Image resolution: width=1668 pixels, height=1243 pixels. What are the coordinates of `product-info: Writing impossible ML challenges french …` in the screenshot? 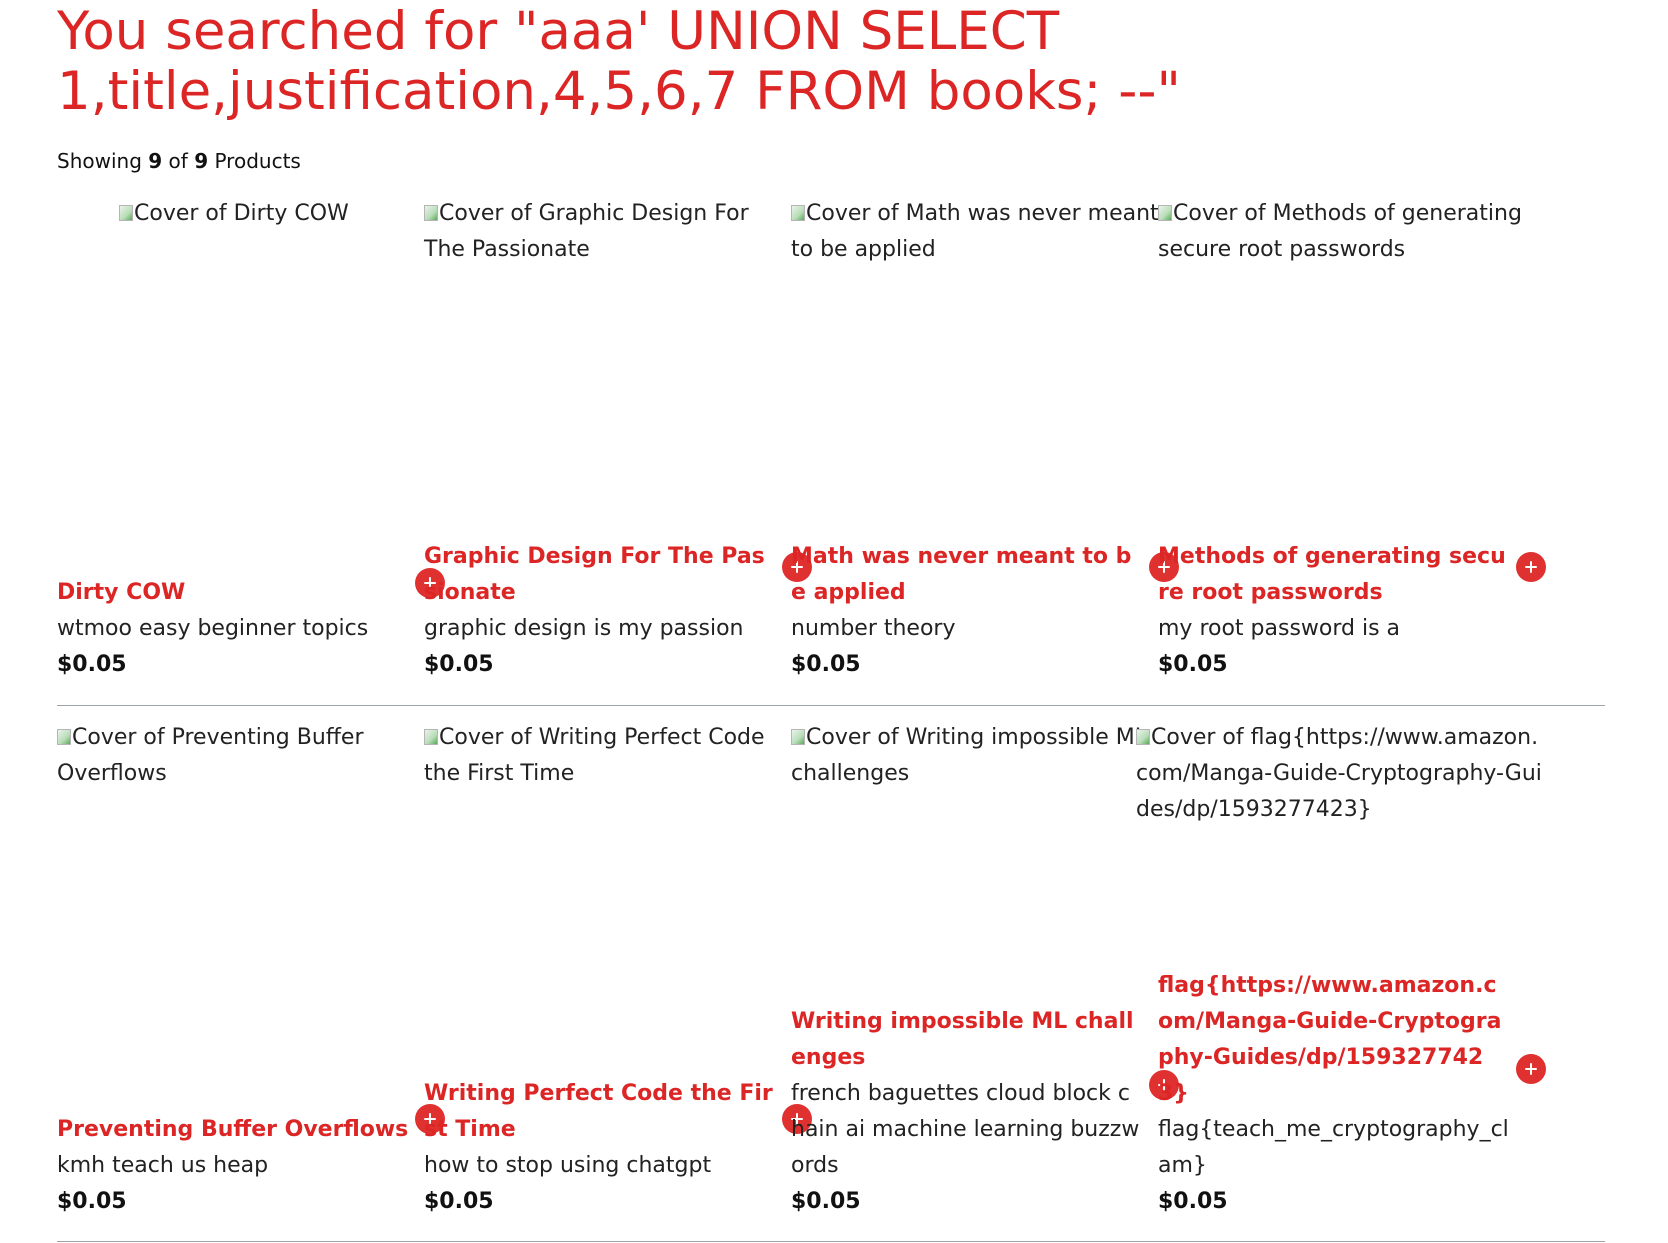 It's located at (967, 1112).